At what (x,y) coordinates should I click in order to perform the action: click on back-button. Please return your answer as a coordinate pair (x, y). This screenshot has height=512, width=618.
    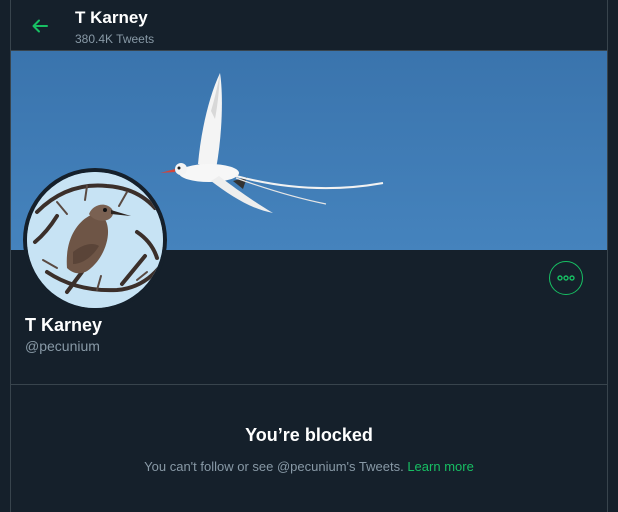
    Looking at the image, I should click on (40, 26).